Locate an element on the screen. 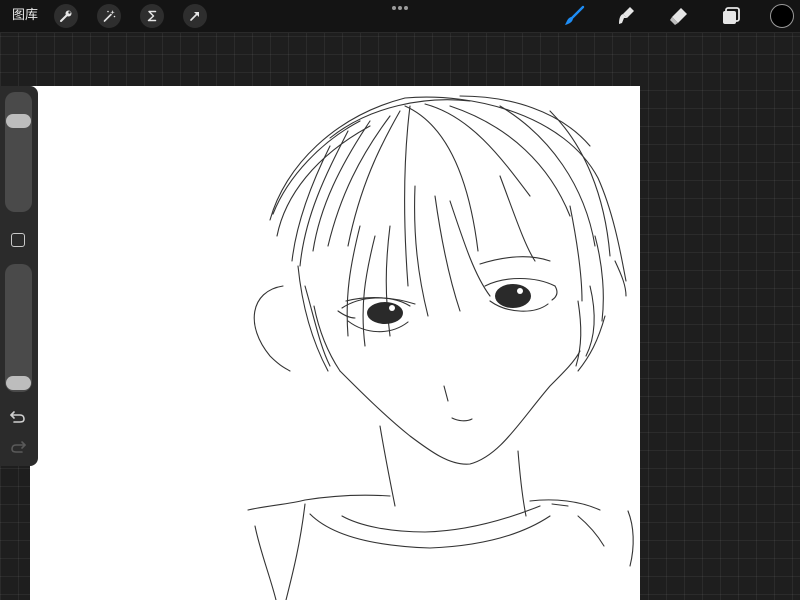 The width and height of the screenshot is (800, 600). brush-icon is located at coordinates (575, 15).